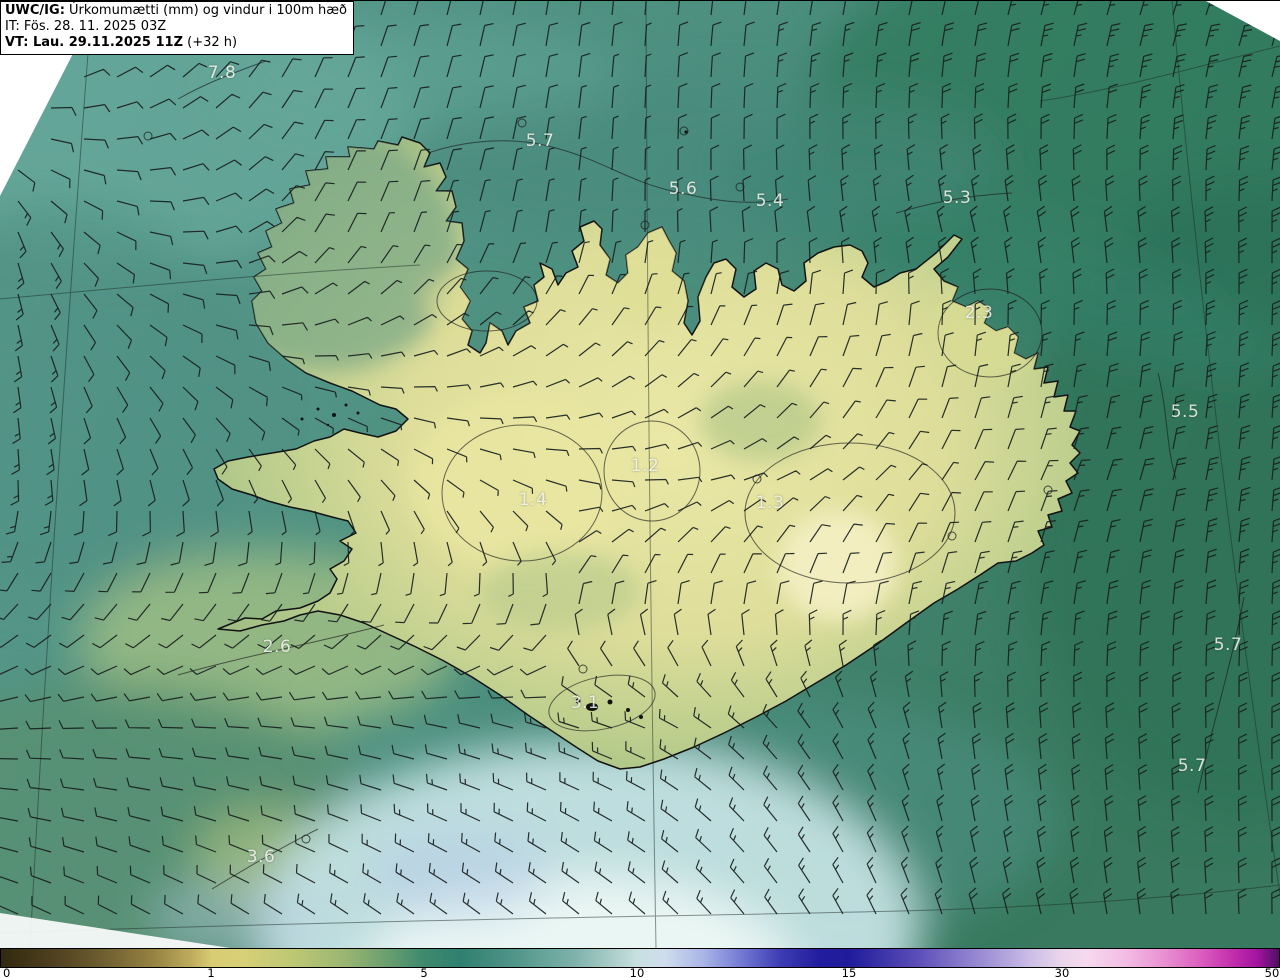  What do you see at coordinates (212, 42) in the screenshot?
I see `valid-offset: (+32 h)` at bounding box center [212, 42].